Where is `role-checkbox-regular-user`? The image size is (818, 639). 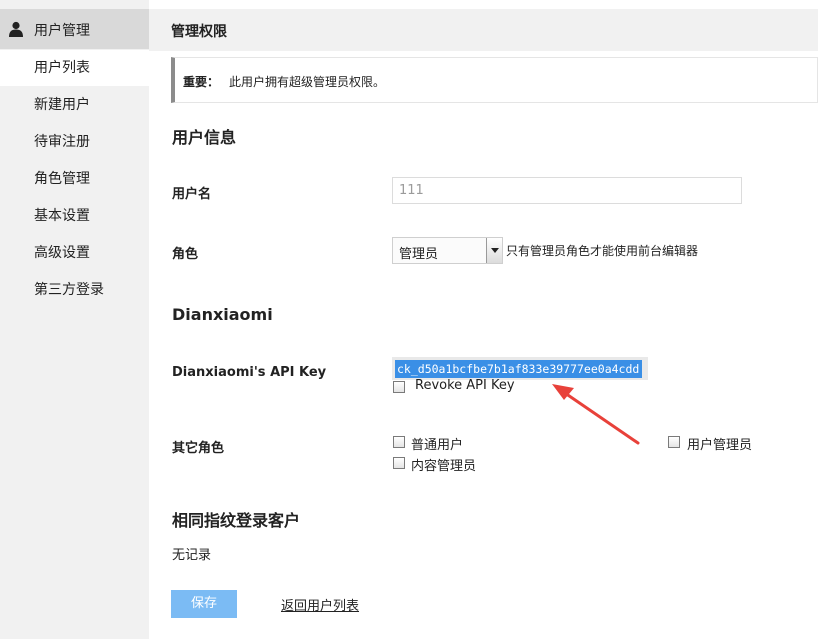 role-checkbox-regular-user is located at coordinates (399, 442).